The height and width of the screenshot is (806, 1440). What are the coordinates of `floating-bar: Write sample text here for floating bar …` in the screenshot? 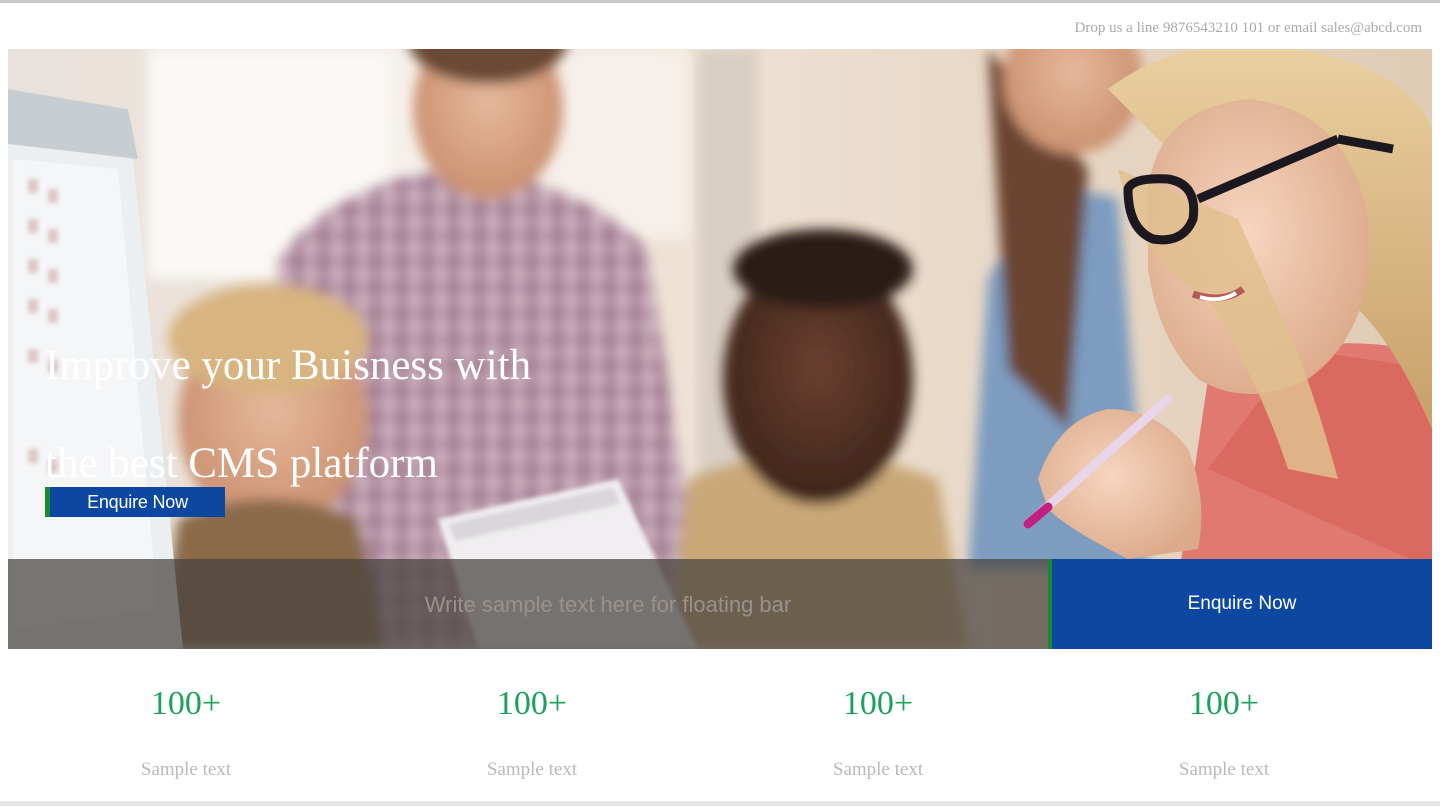 It's located at (720, 604).